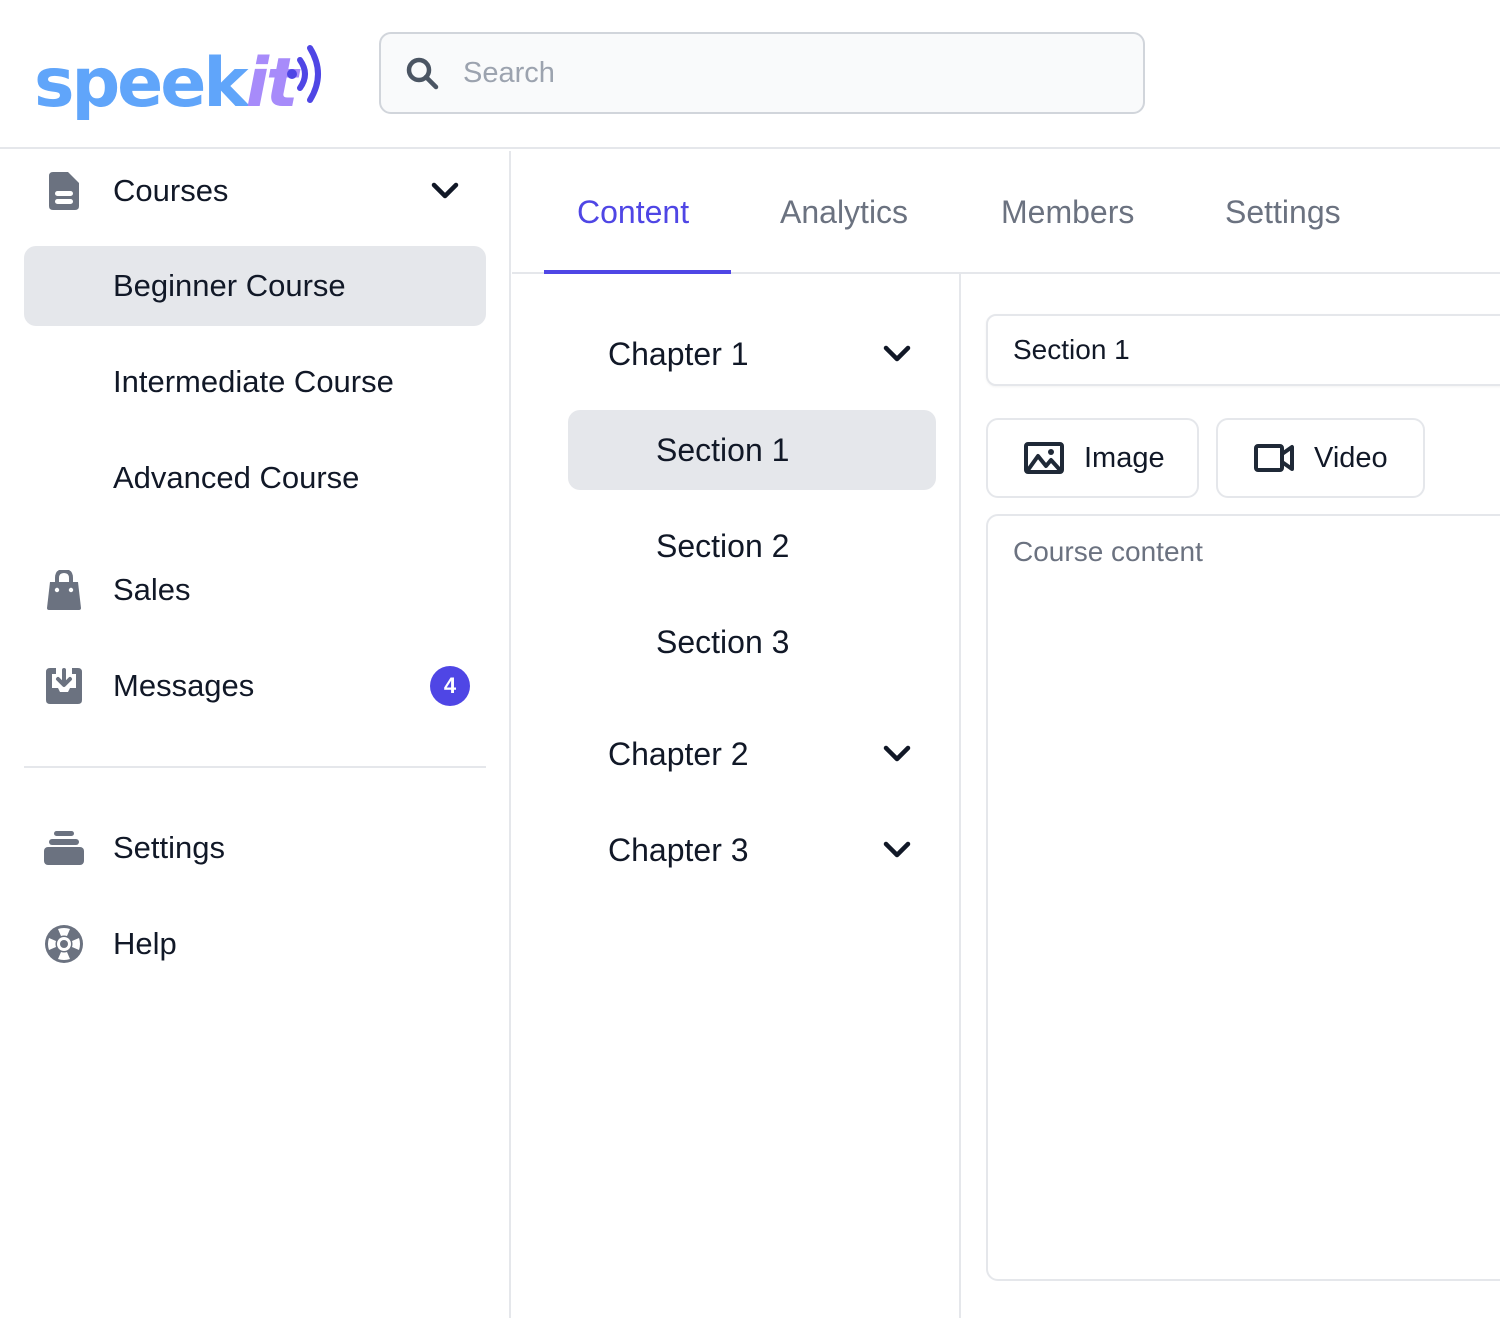 Image resolution: width=1500 pixels, height=1318 pixels. Describe the element at coordinates (723, 641) in the screenshot. I see `section-label: Section 3` at that location.